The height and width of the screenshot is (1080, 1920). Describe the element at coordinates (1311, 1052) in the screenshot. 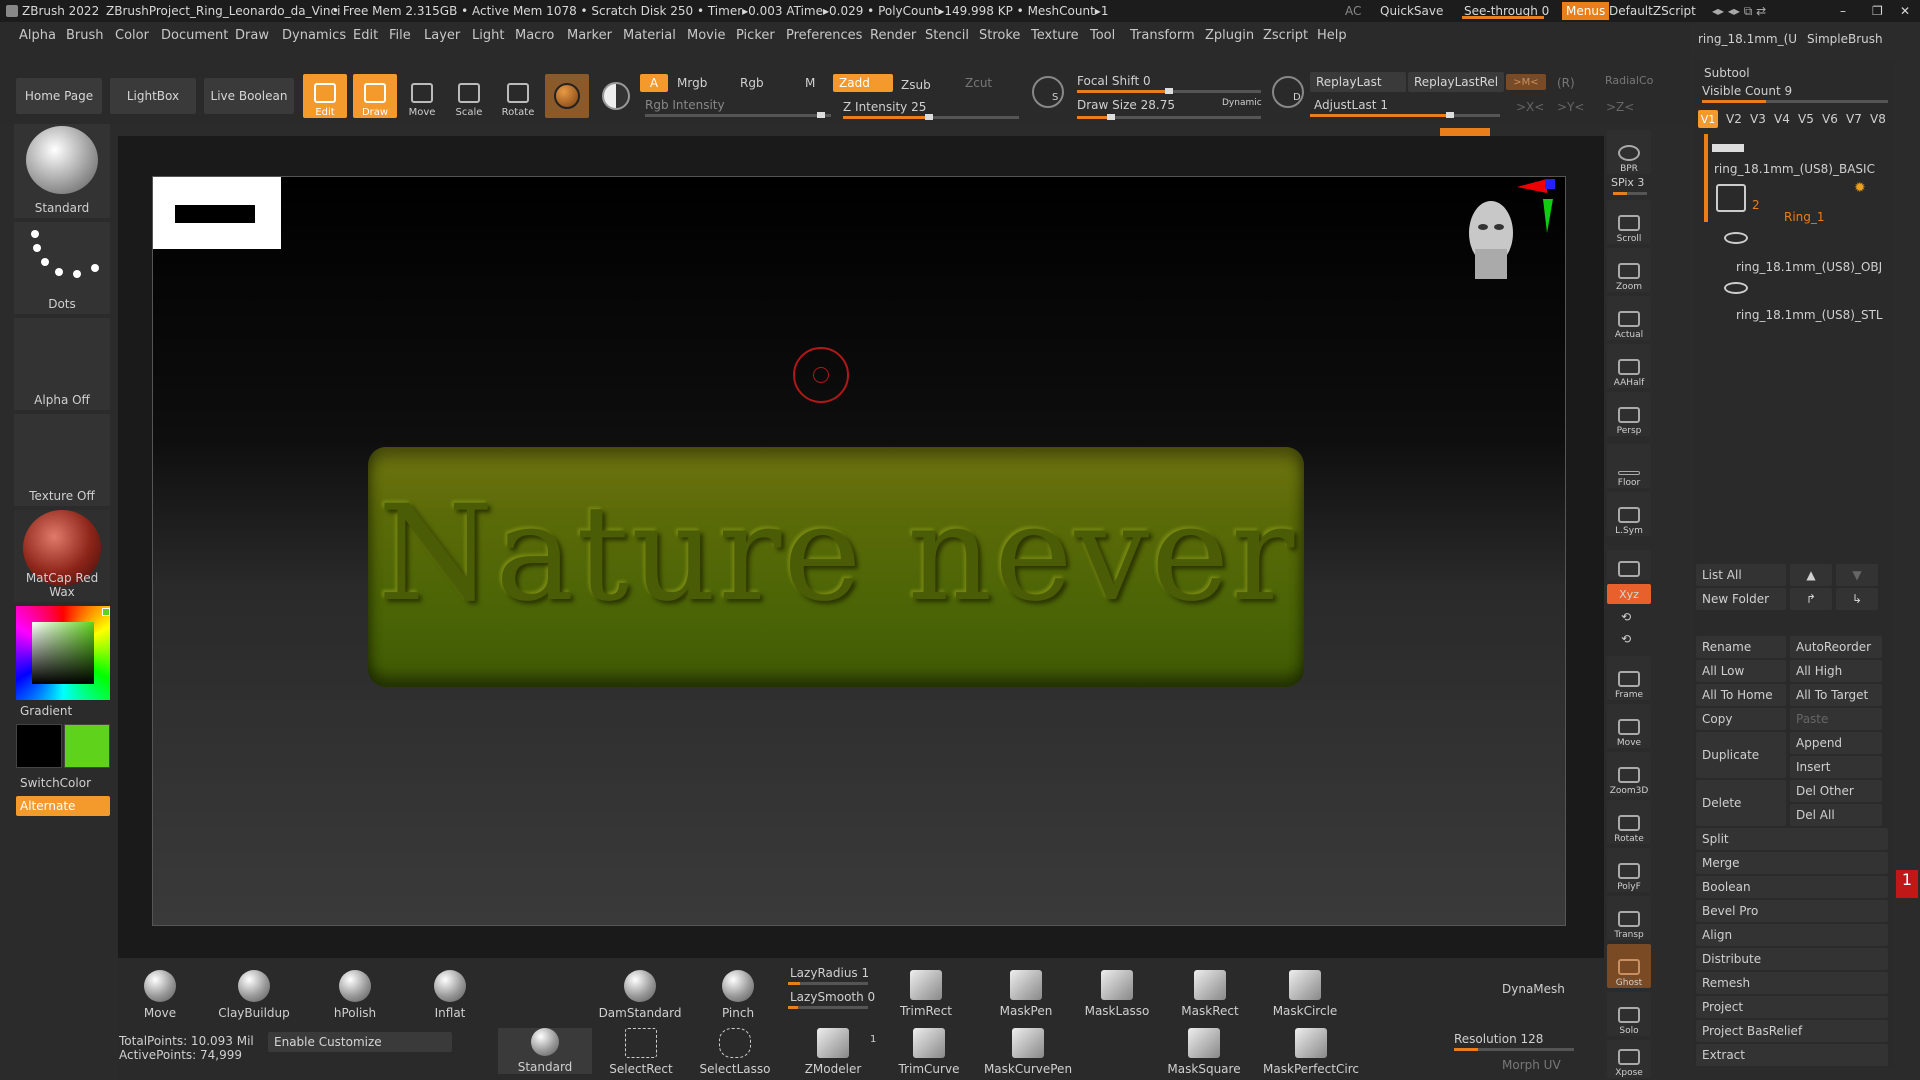

I see `bottom-brush-maskperfectcirc: MaskPerfectCirc` at that location.